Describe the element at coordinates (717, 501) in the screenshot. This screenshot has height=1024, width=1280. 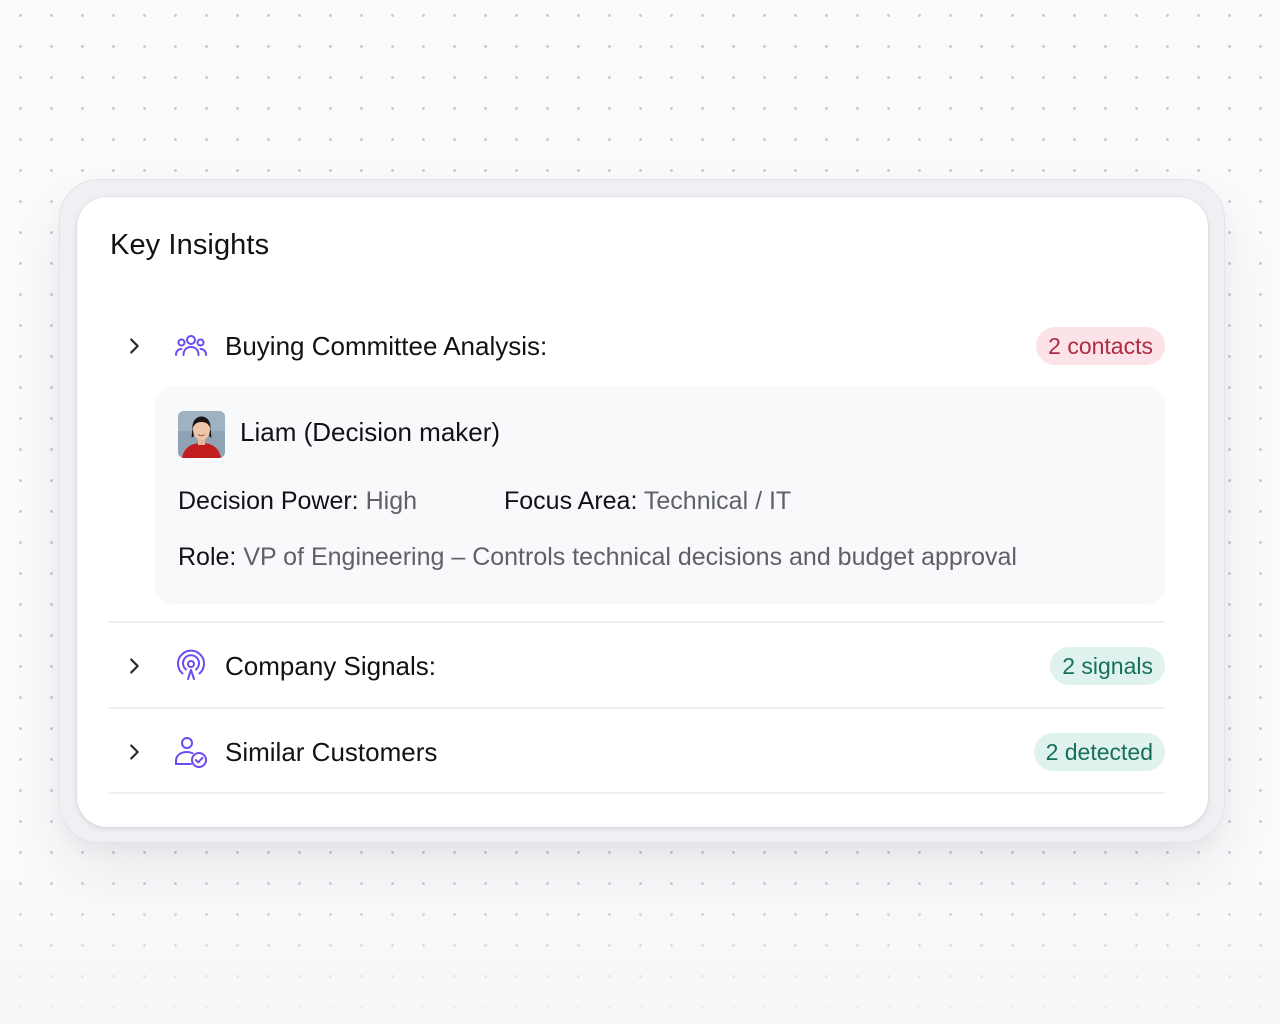
I see `focus-area-value: Technical / IT` at that location.